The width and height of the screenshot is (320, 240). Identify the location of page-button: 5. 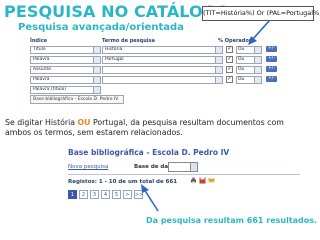
(116, 194).